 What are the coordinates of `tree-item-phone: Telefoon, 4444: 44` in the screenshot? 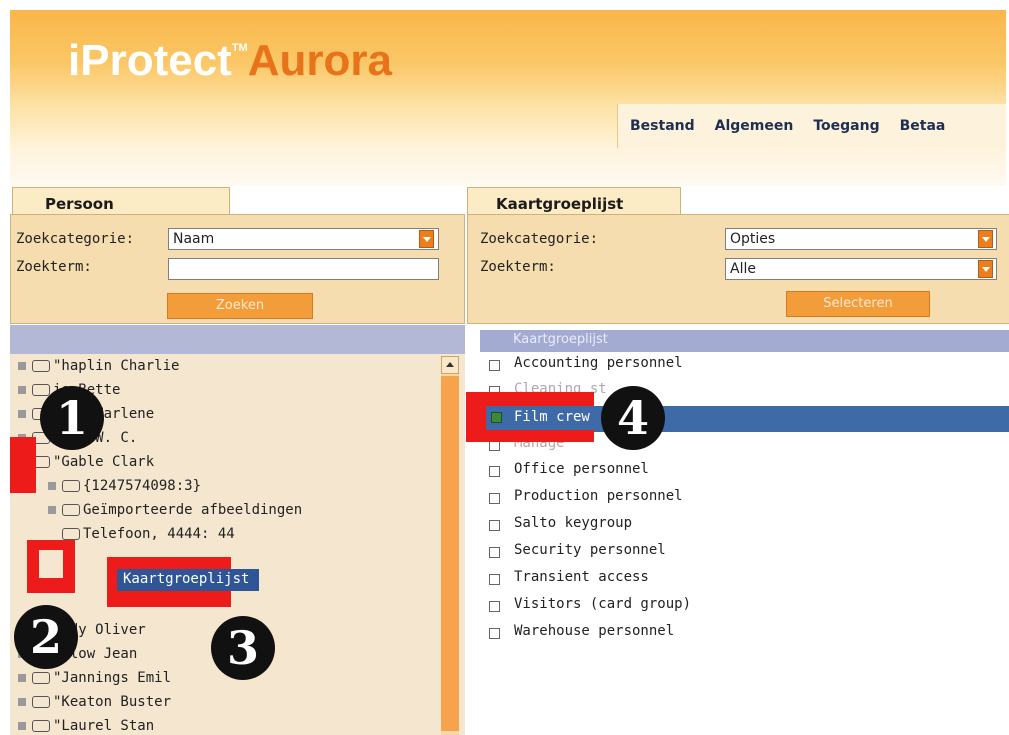 It's located at (148, 534).